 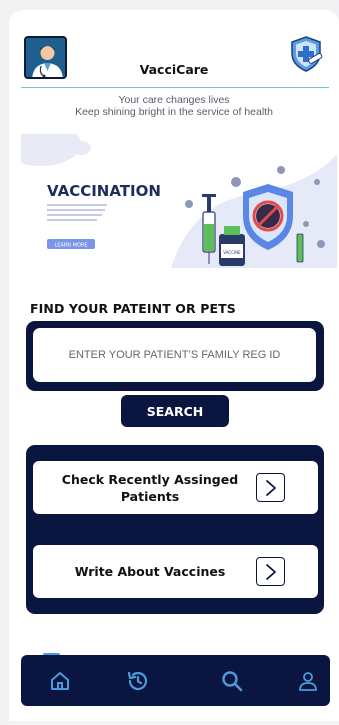 I want to click on history-icon, so click(x=137, y=680).